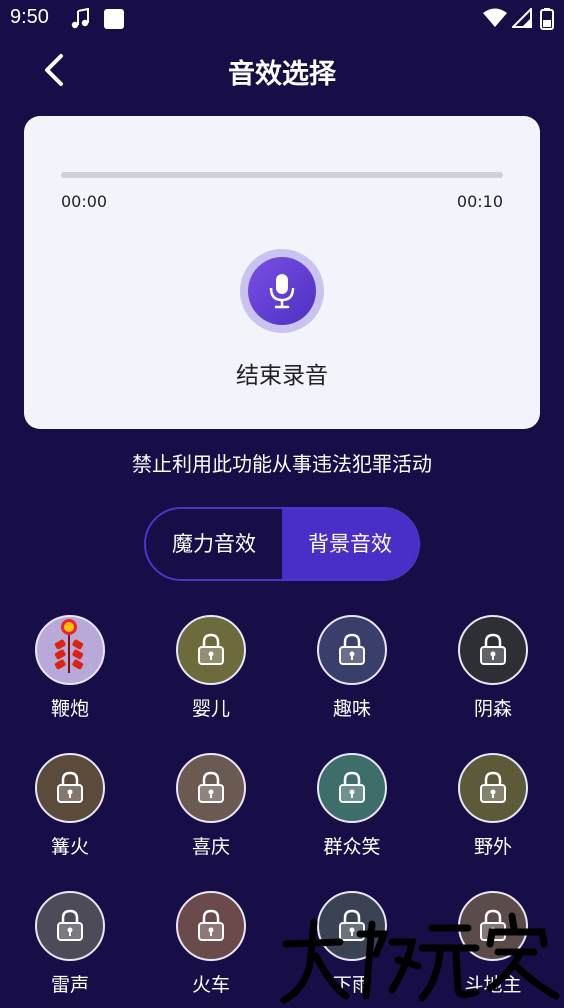 The height and width of the screenshot is (1008, 564). I want to click on effect-label: 群众笑, so click(352, 847).